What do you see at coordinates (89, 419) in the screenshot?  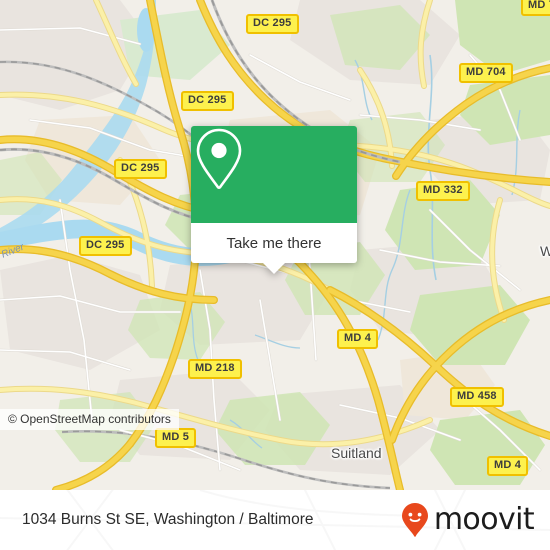 I see `map-attribution: © OpenStreetMap contributors` at bounding box center [89, 419].